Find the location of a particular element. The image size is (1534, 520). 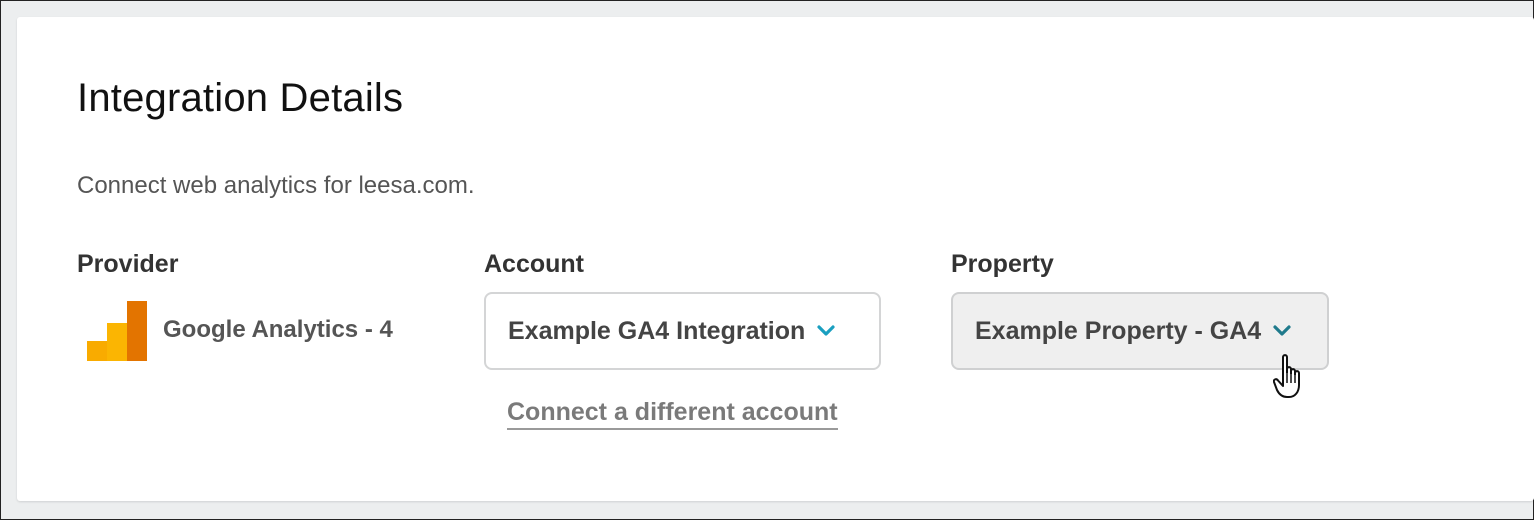

hand-cursor-icon is located at coordinates (1286, 376).